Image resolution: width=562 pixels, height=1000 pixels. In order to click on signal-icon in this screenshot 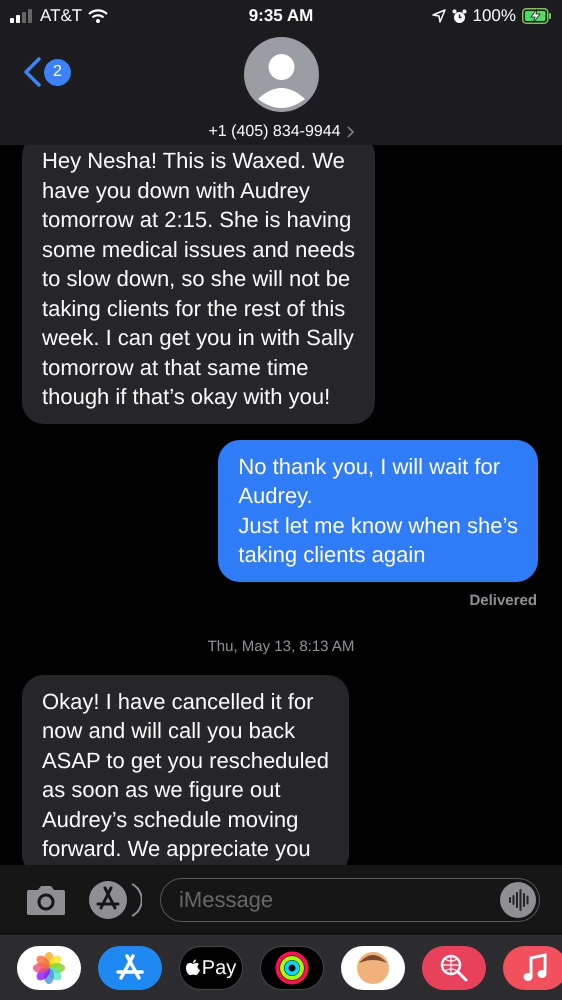, I will do `click(22, 16)`.